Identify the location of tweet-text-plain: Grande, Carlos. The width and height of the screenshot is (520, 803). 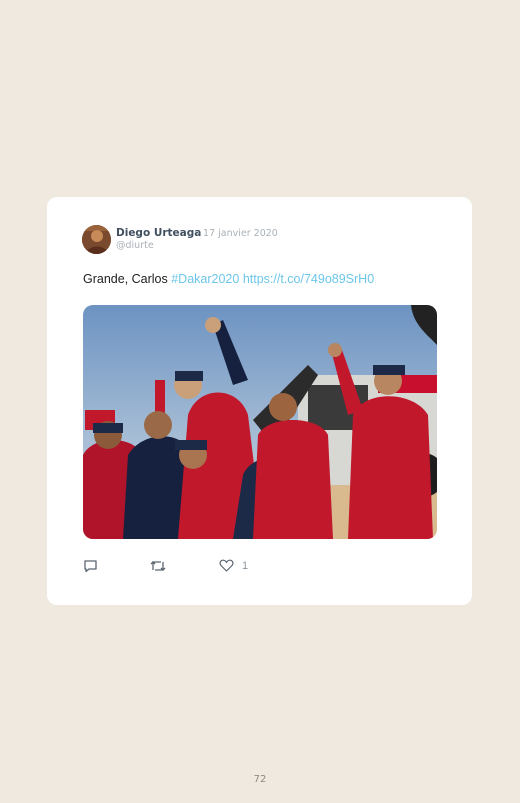
(127, 279).